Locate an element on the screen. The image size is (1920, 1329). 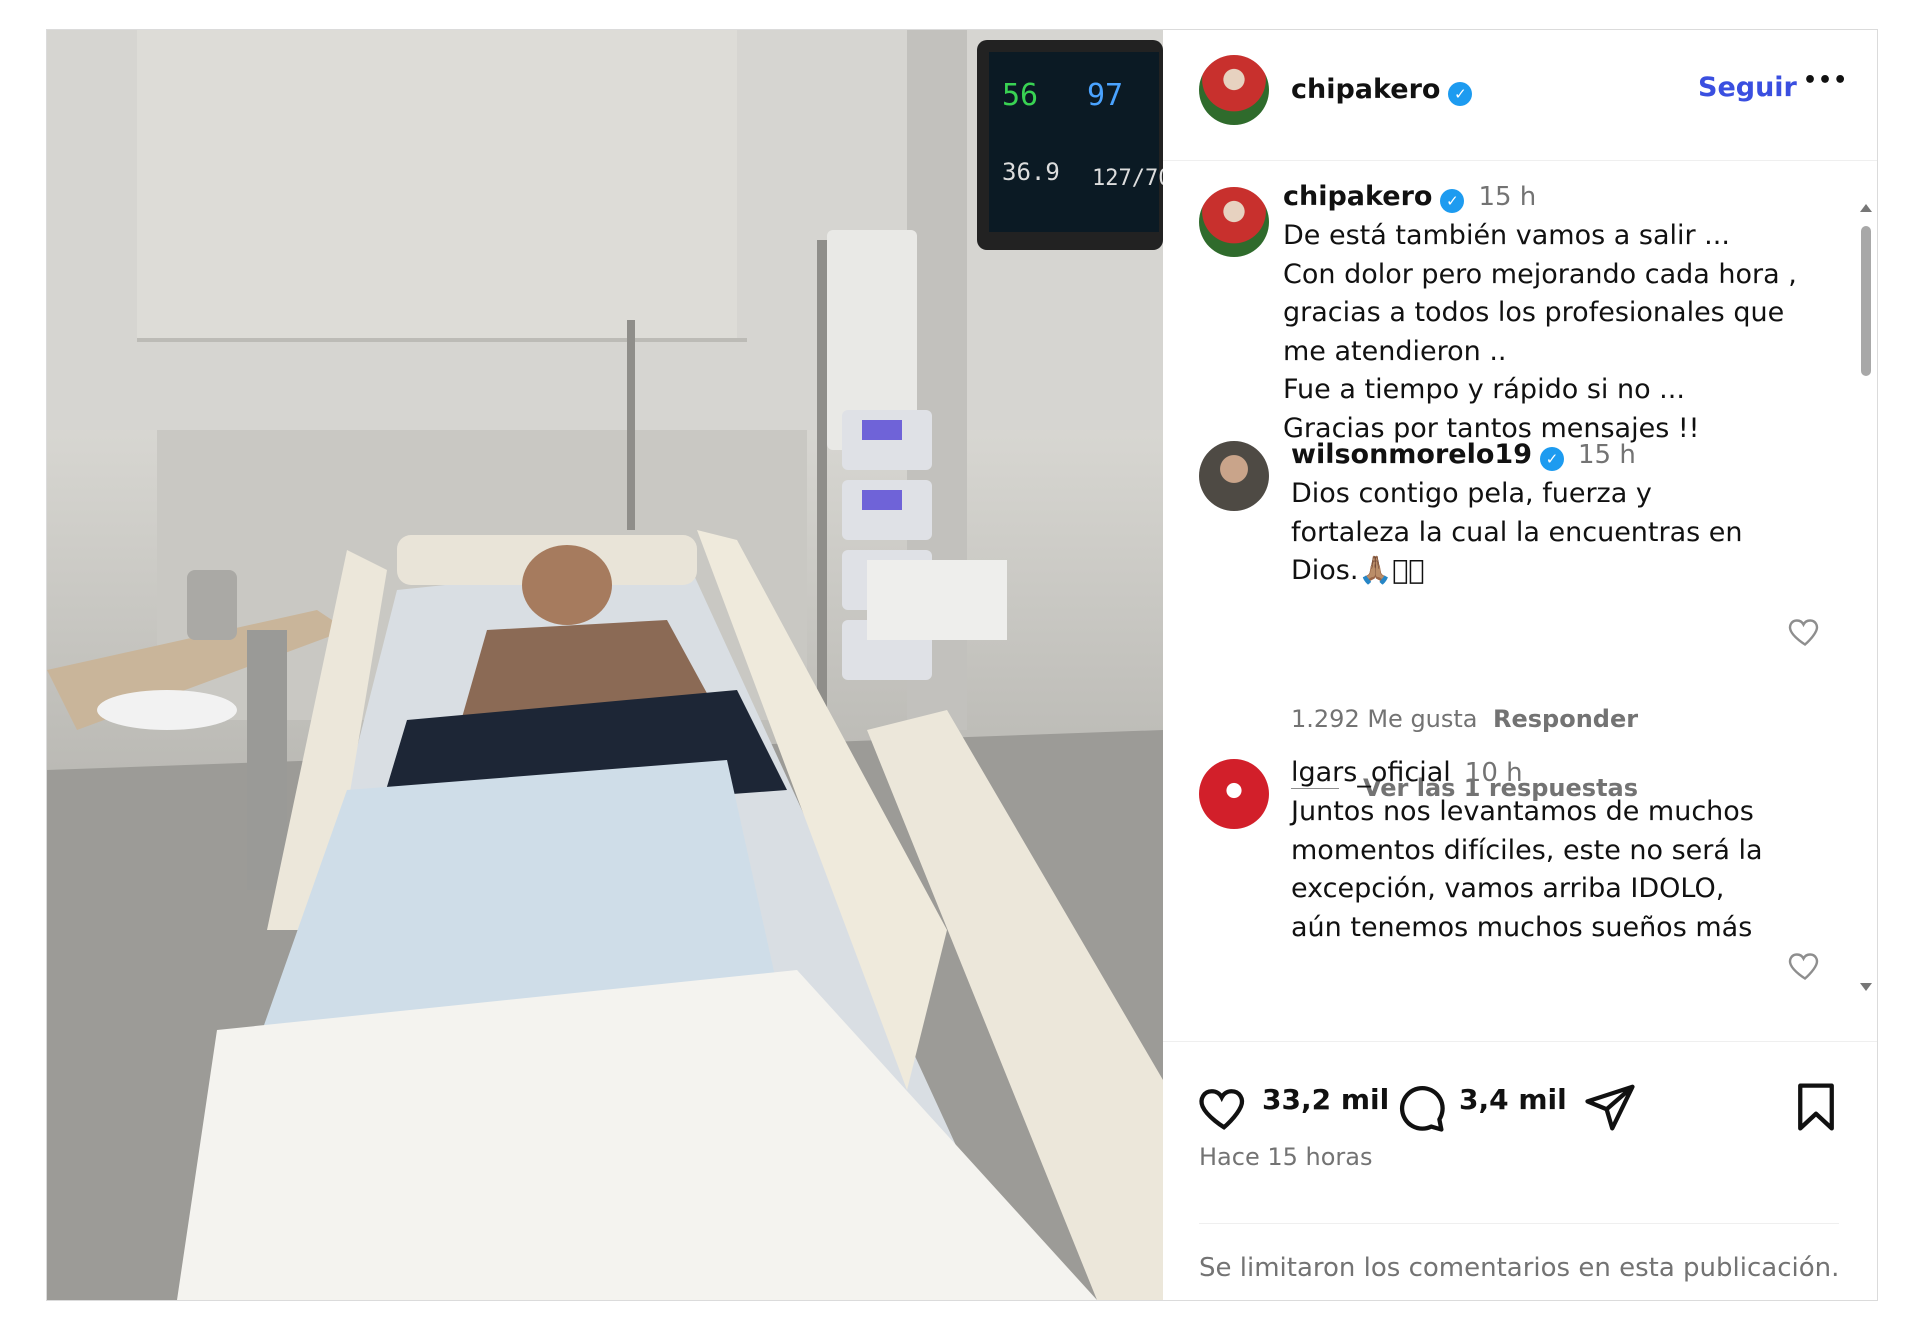
likes-count: 33,2 mil is located at coordinates (1325, 1099).